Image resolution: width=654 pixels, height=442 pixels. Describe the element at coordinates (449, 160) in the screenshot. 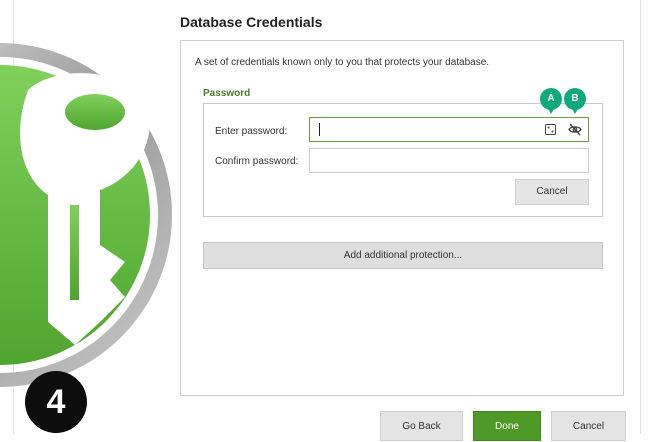

I see `confirm-password-input` at that location.